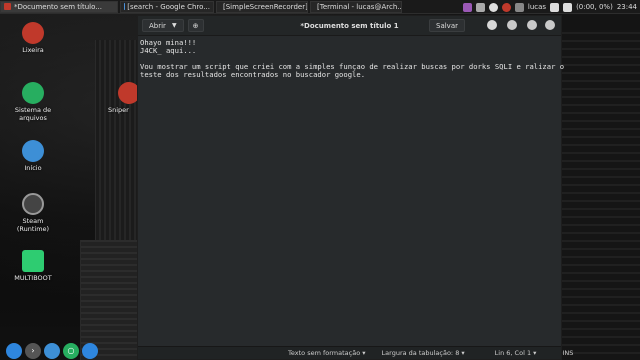 The width and height of the screenshot is (640, 360). I want to click on network-icon, so click(480, 7).